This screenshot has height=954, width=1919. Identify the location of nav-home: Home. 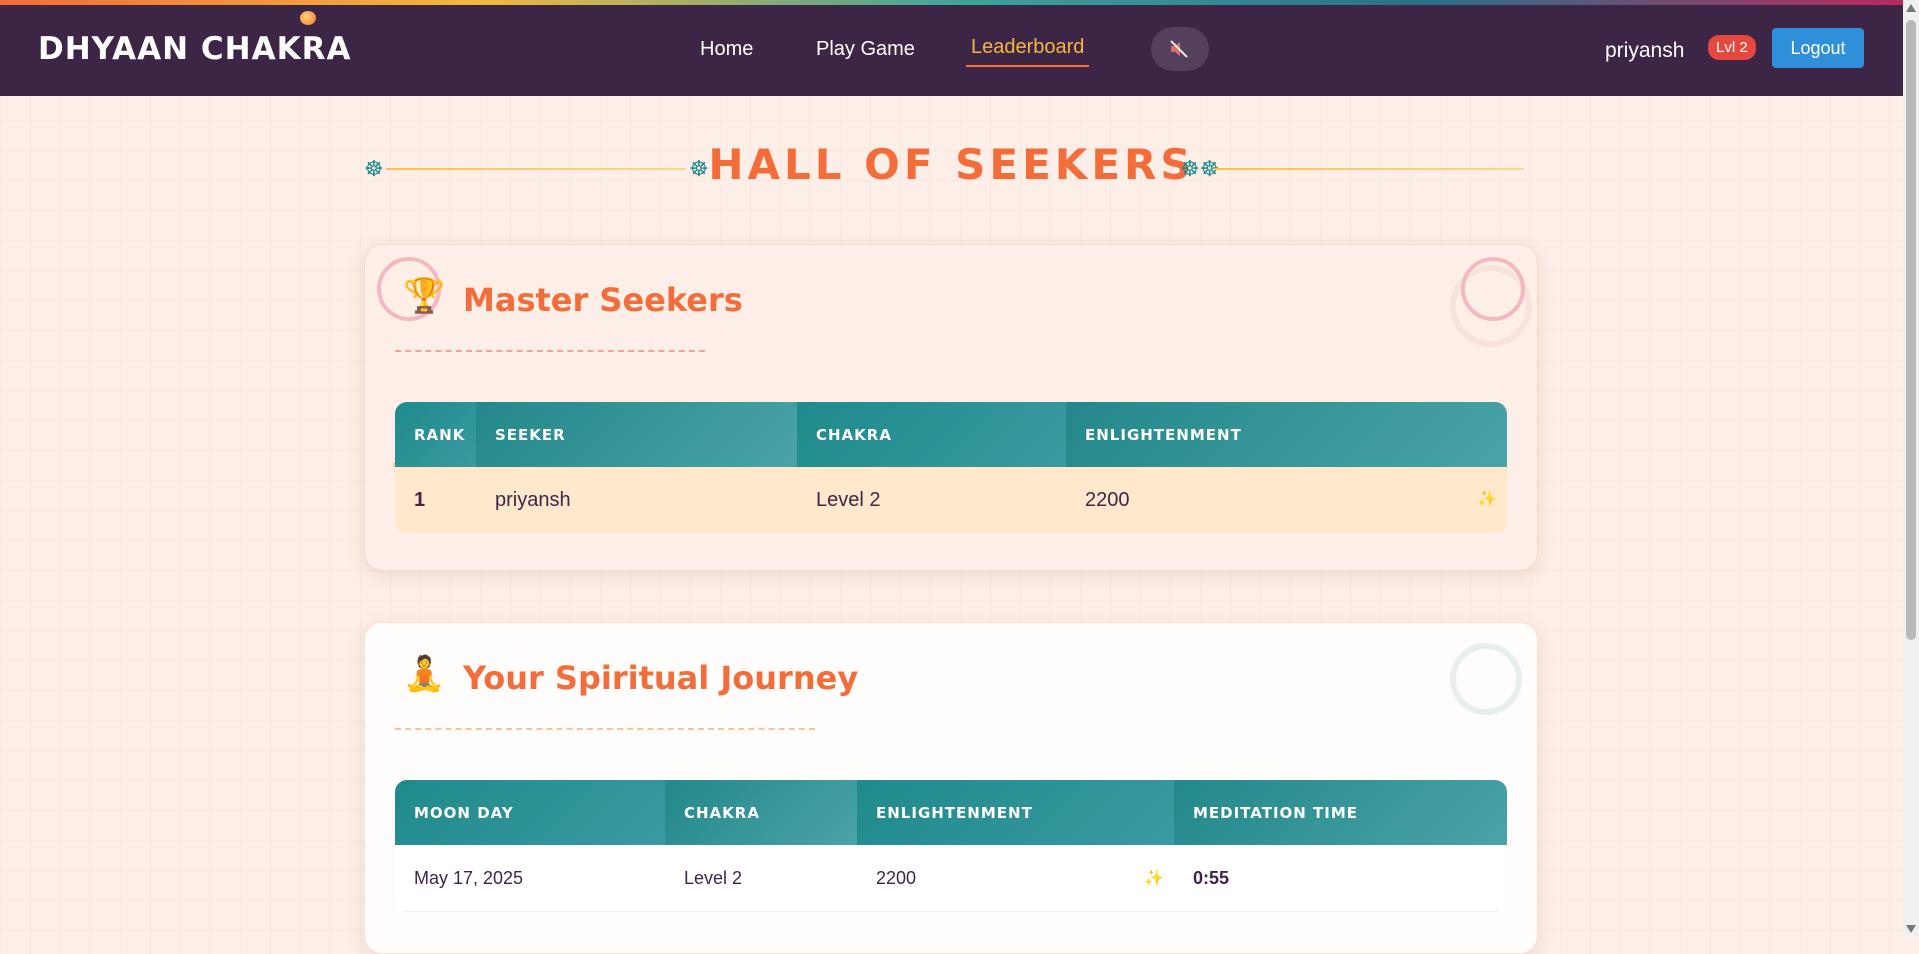
(726, 49).